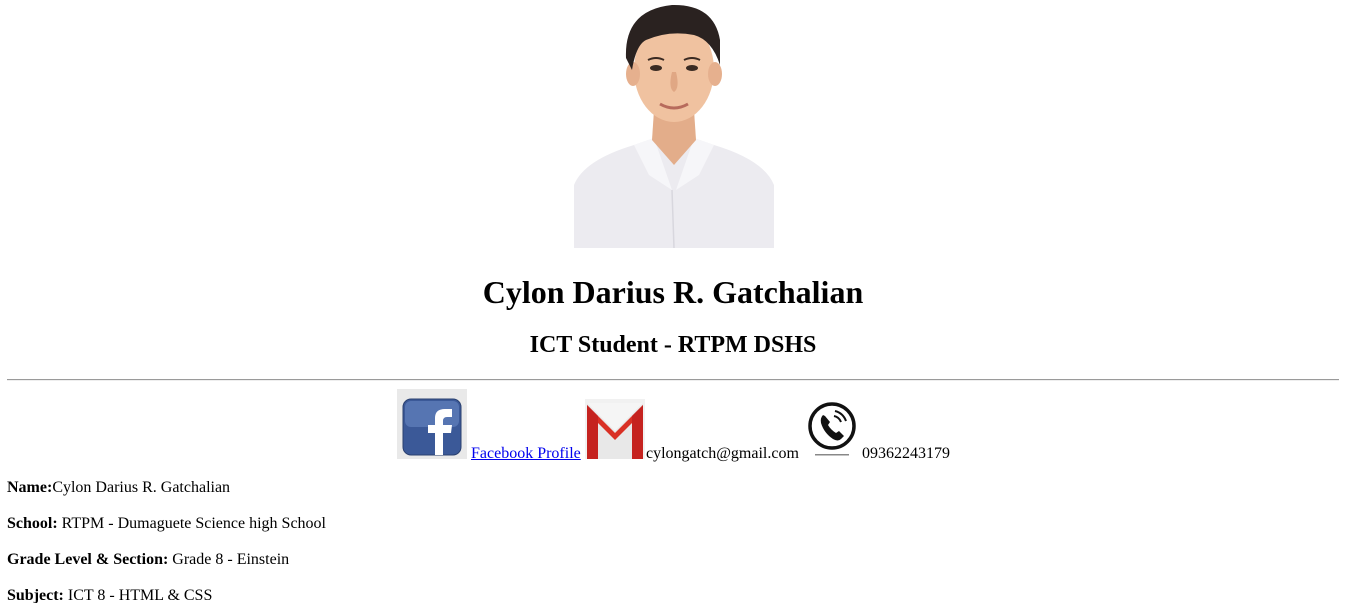 This screenshot has width=1346, height=603. I want to click on phone-number: 09362243179, so click(906, 453).